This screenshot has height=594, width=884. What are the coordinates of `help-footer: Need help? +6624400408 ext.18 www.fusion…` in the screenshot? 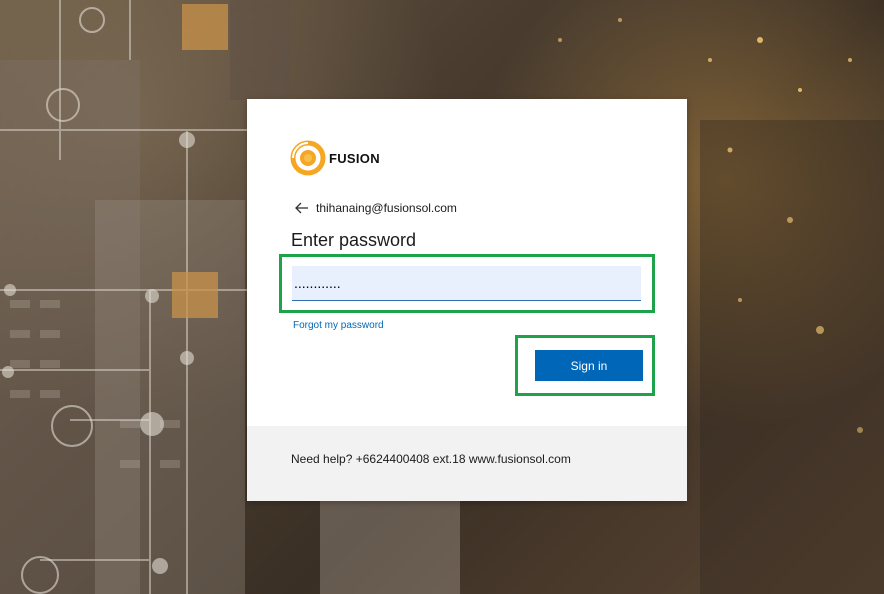 It's located at (467, 463).